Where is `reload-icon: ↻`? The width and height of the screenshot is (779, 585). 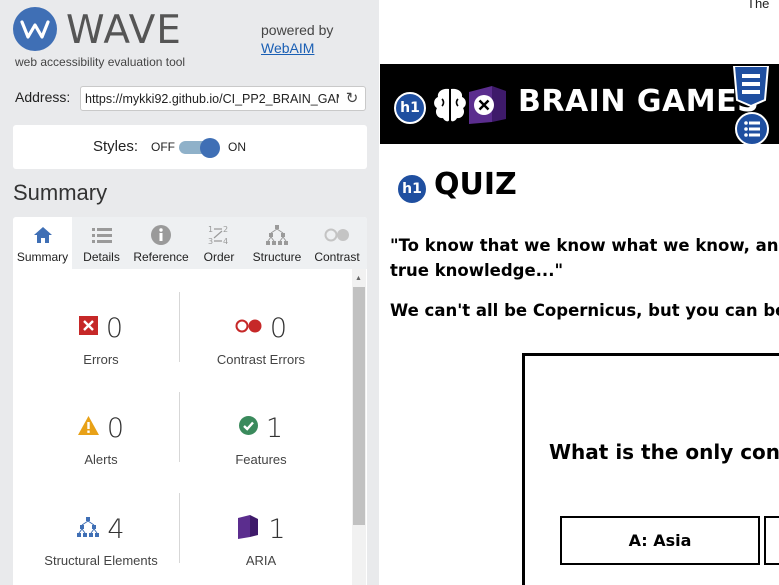 reload-icon: ↻ is located at coordinates (352, 99).